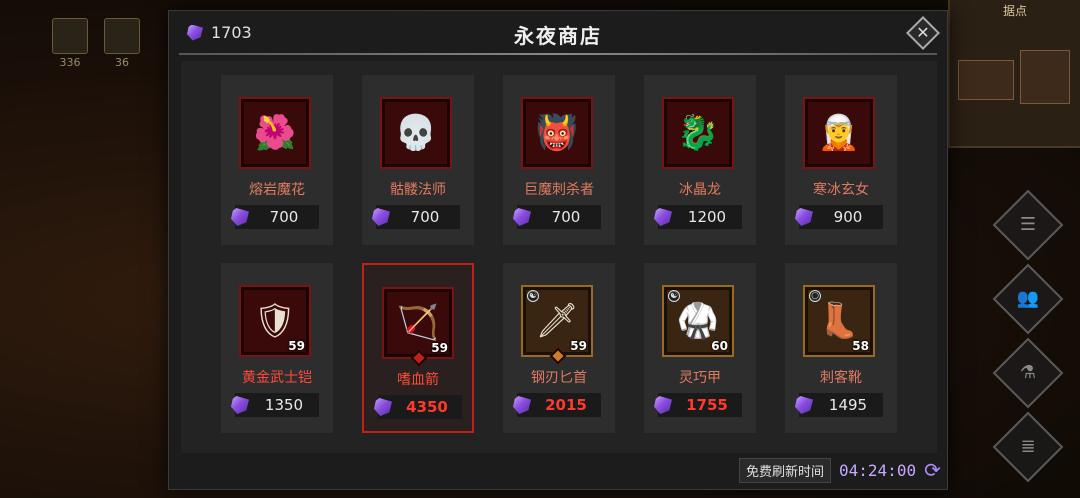 The image size is (1080, 498). I want to click on item-name: 骷髅法师, so click(418, 190).